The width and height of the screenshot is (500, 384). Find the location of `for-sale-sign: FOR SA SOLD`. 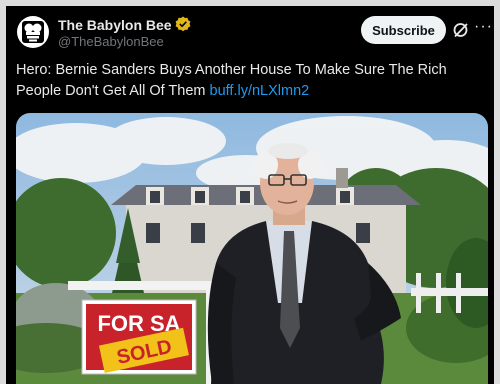

for-sale-sign: FOR SA SOLD is located at coordinates (139, 337).